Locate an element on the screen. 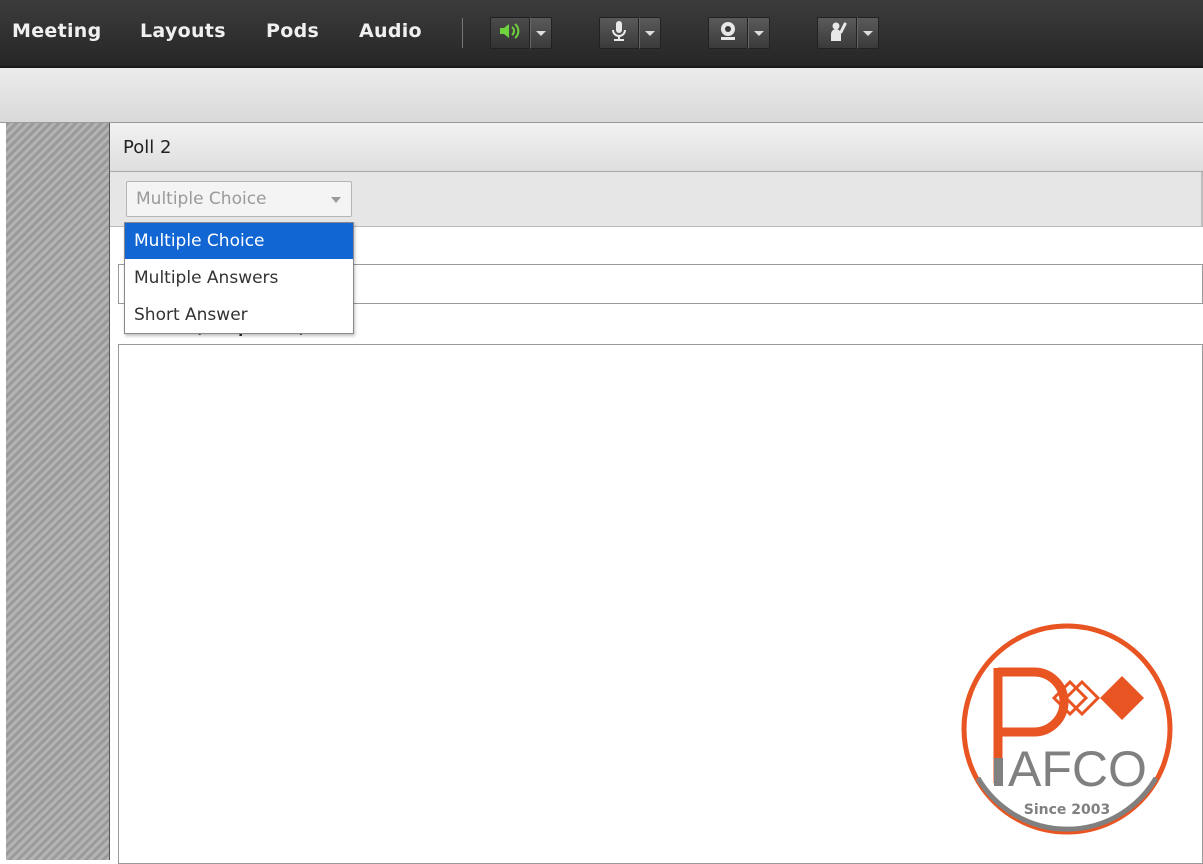 The height and width of the screenshot is (864, 1203). menu-meeting: Meeting is located at coordinates (57, 31).